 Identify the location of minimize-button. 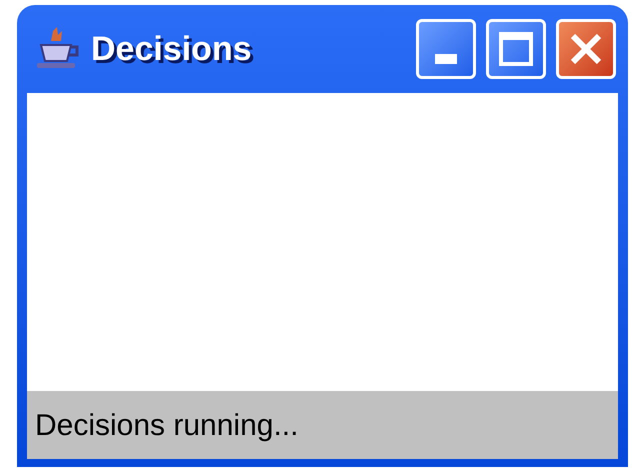
(446, 49).